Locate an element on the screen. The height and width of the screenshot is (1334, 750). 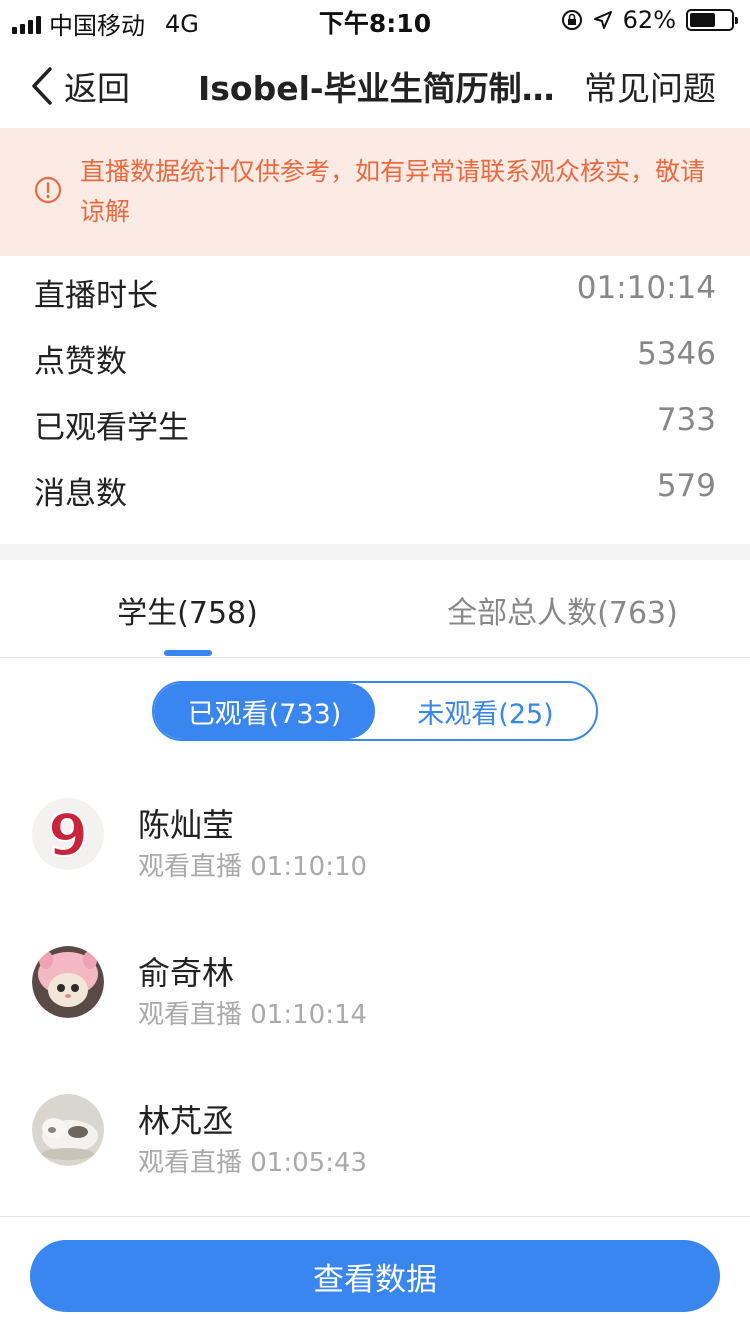
student-name: 陈灿莹 is located at coordinates (186, 825).